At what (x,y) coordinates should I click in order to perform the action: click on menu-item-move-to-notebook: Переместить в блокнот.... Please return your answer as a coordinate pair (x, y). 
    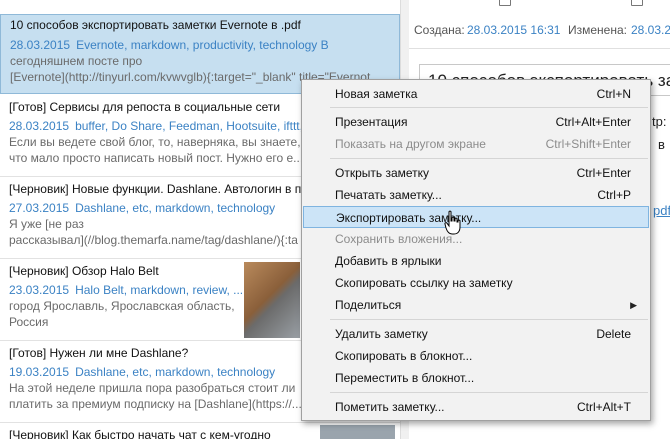
    Looking at the image, I should click on (476, 378).